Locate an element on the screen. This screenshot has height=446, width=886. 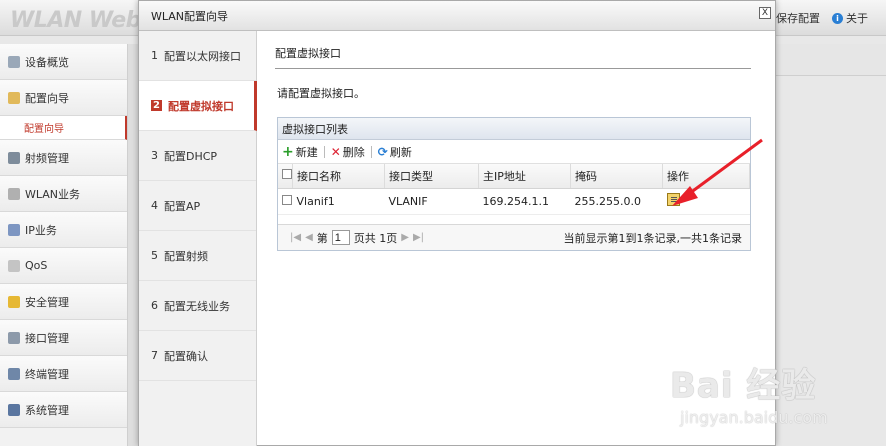
about-button: i 关于 is located at coordinates (850, 18).